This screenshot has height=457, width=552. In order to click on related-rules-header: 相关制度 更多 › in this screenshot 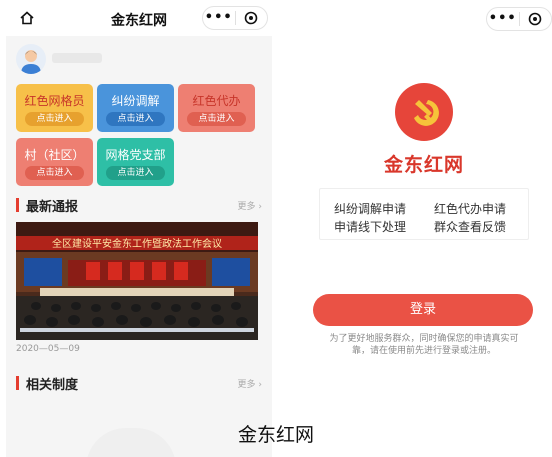, I will do `click(139, 383)`.